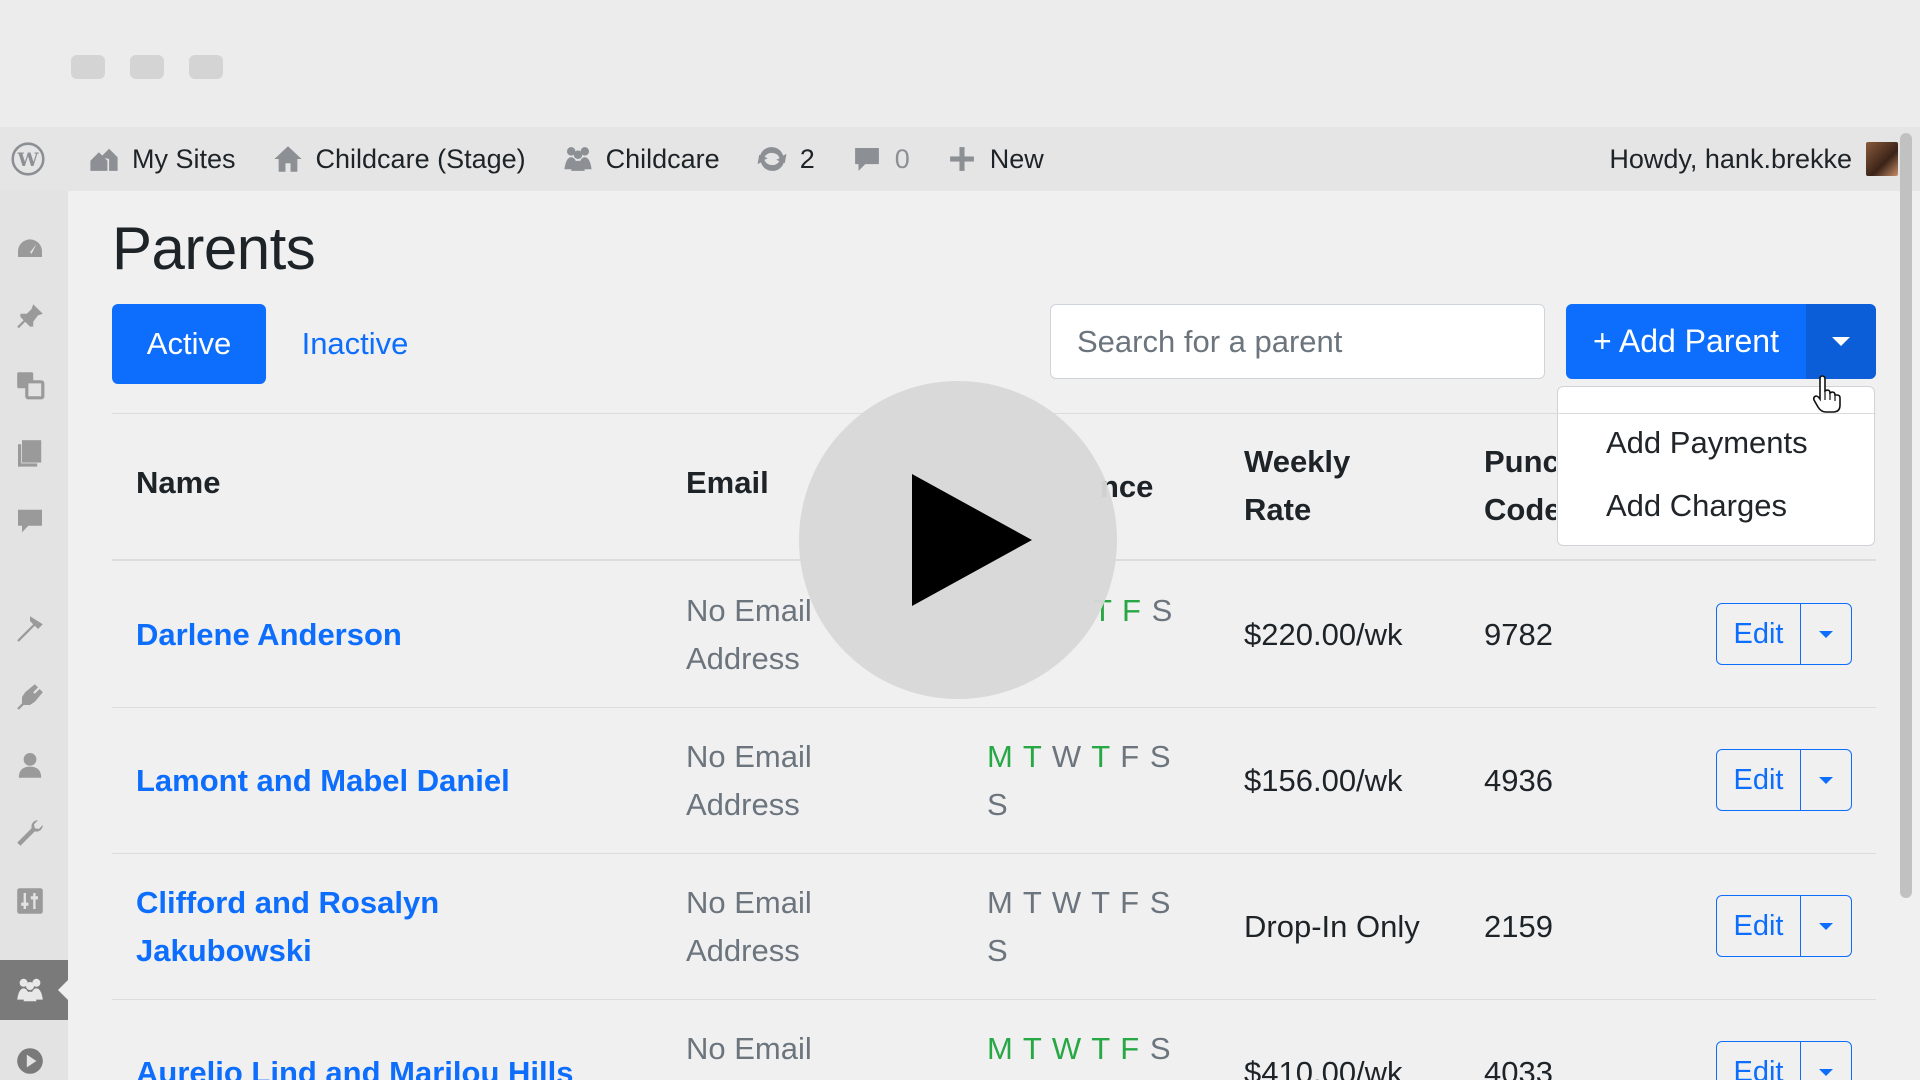 The width and height of the screenshot is (1920, 1080). What do you see at coordinates (771, 781) in the screenshot?
I see `email-cell: No Email Address` at bounding box center [771, 781].